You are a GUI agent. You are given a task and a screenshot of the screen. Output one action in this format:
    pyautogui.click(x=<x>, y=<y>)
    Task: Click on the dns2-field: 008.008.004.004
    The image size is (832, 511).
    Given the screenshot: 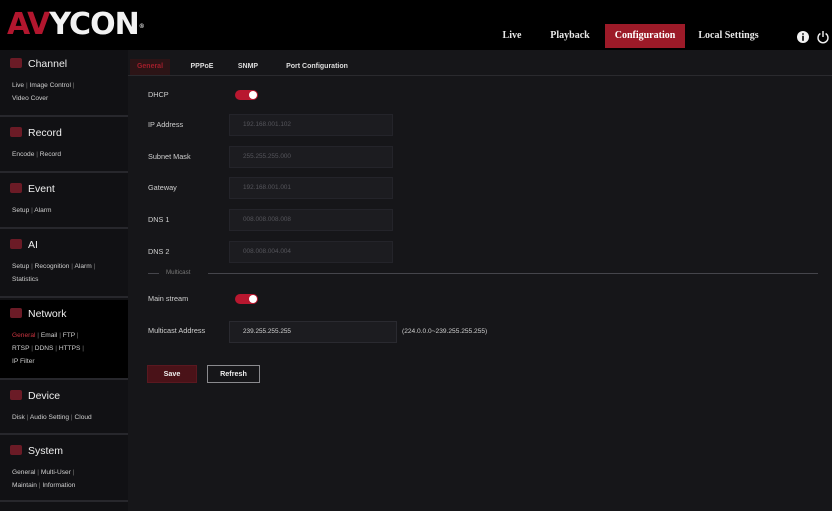 What is the action you would take?
    pyautogui.click(x=311, y=252)
    